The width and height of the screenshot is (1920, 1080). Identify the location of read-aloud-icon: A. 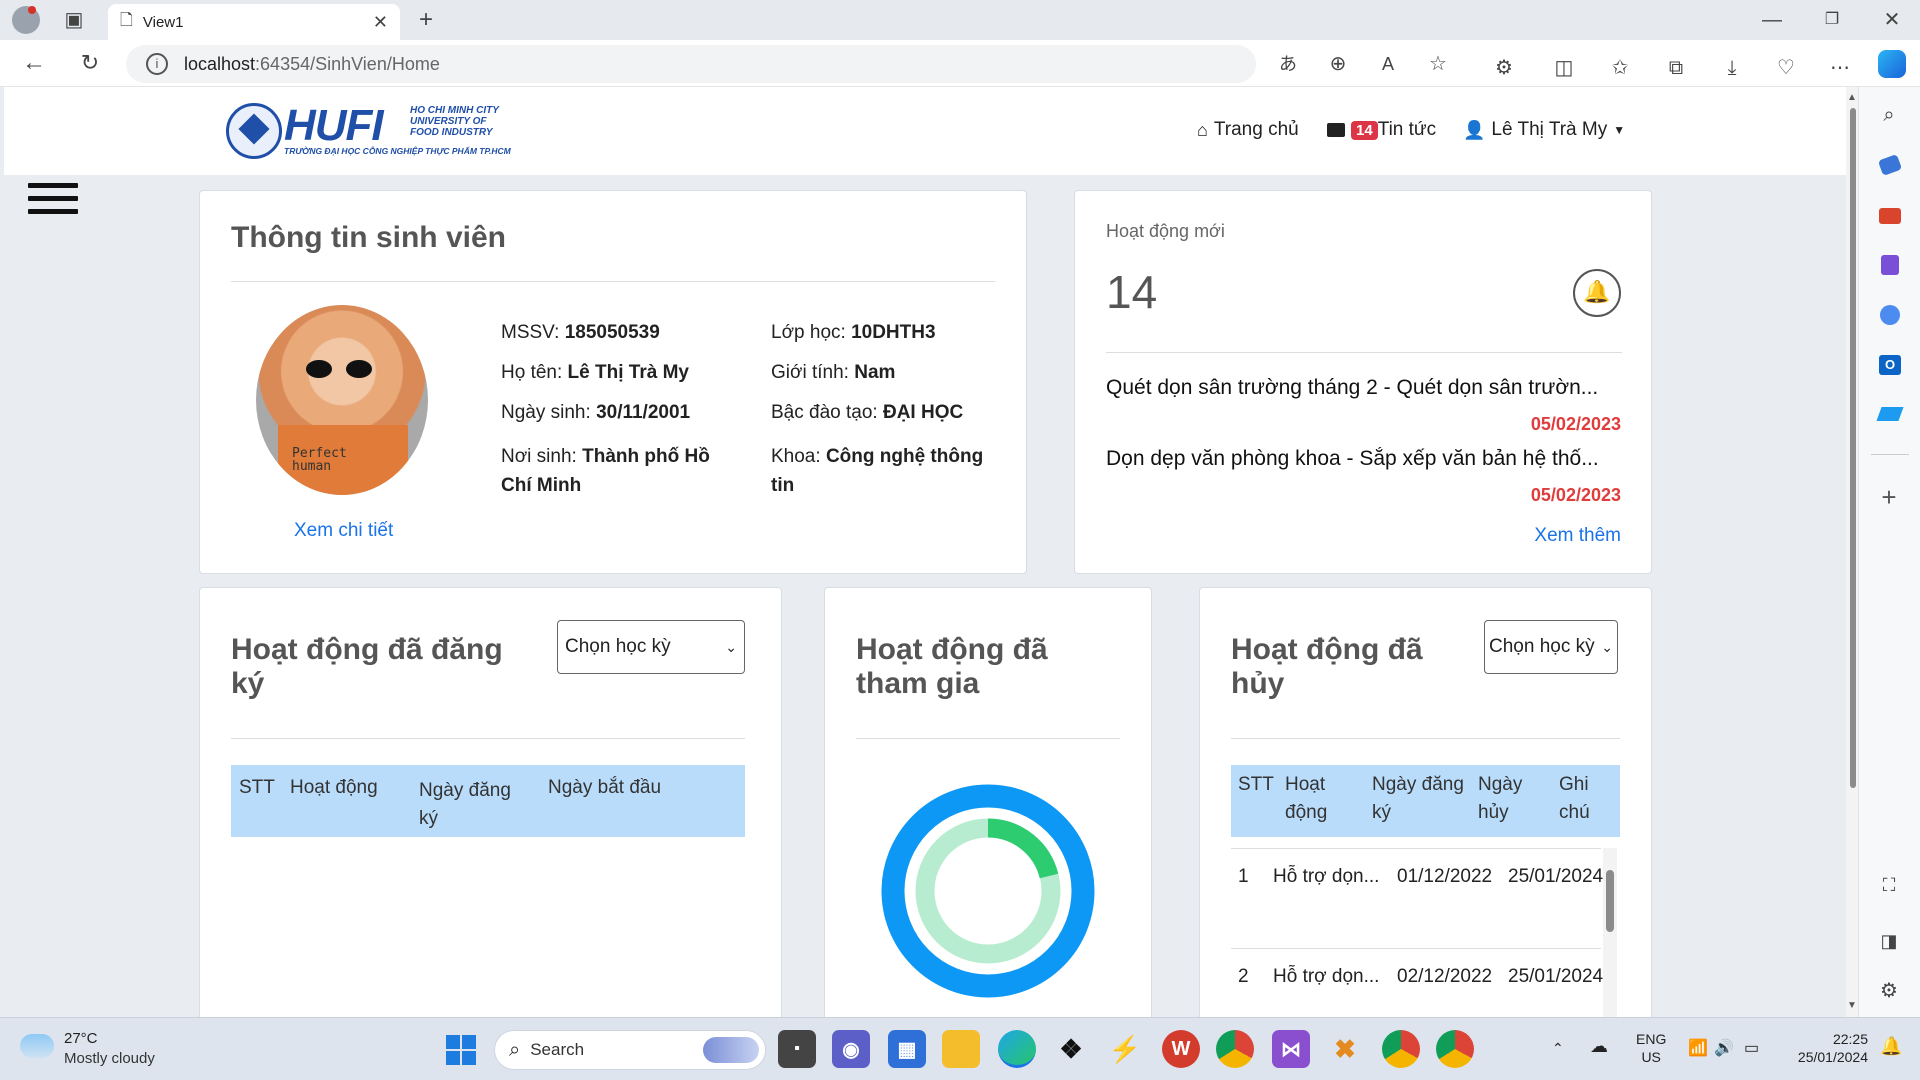
(1388, 64).